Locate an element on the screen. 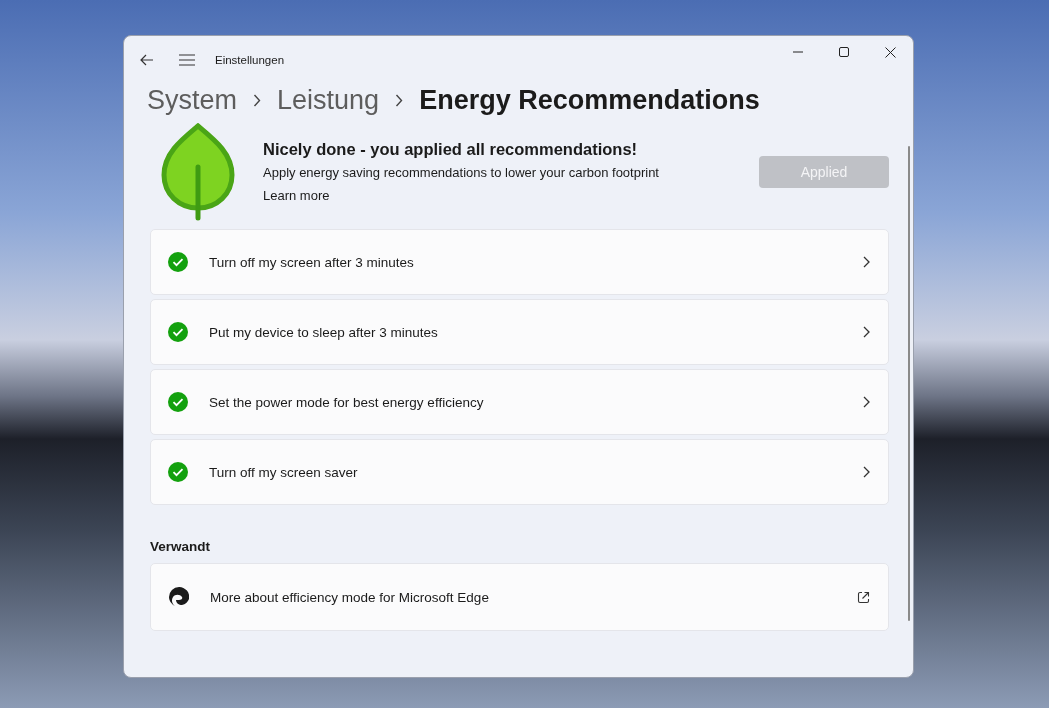 The width and height of the screenshot is (1049, 708). scrollbar is located at coordinates (909, 383).